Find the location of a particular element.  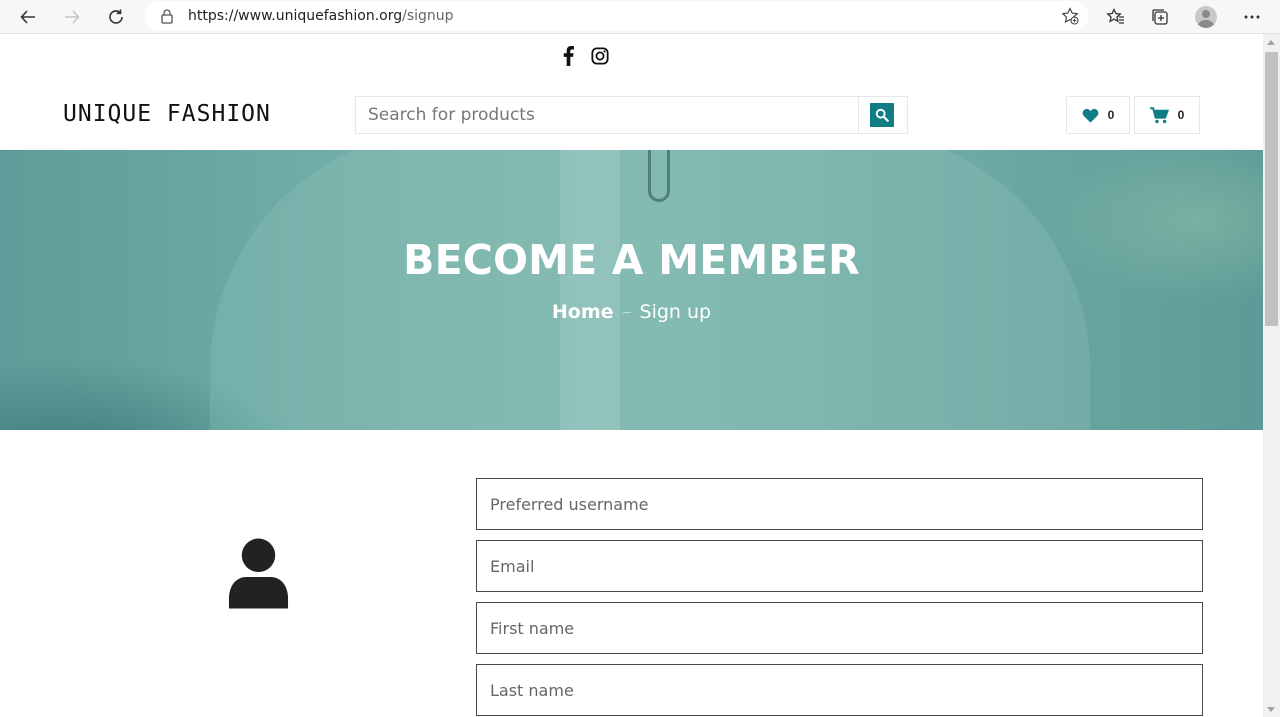

url-text: https://www.uniquefashion.org/signup is located at coordinates (321, 16).